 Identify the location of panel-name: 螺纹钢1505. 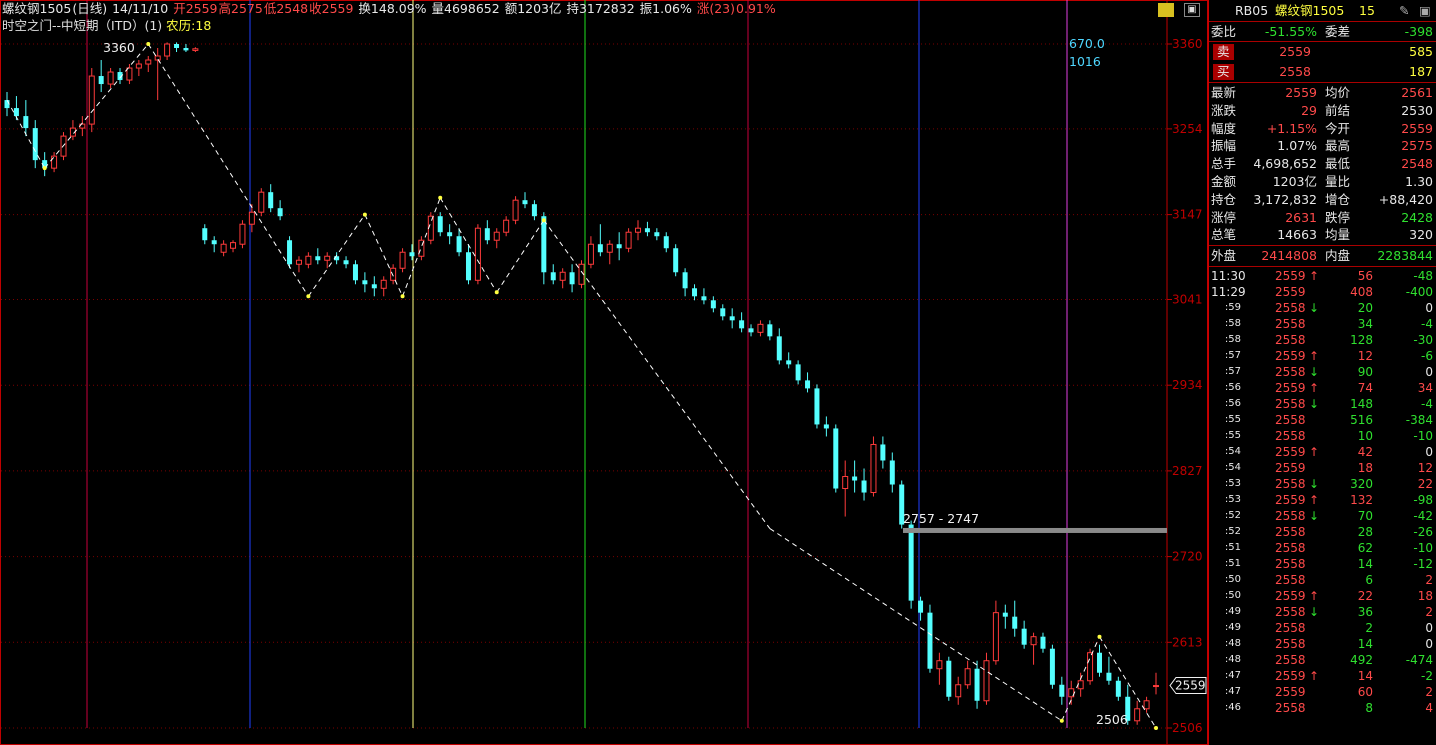
(1310, 10).